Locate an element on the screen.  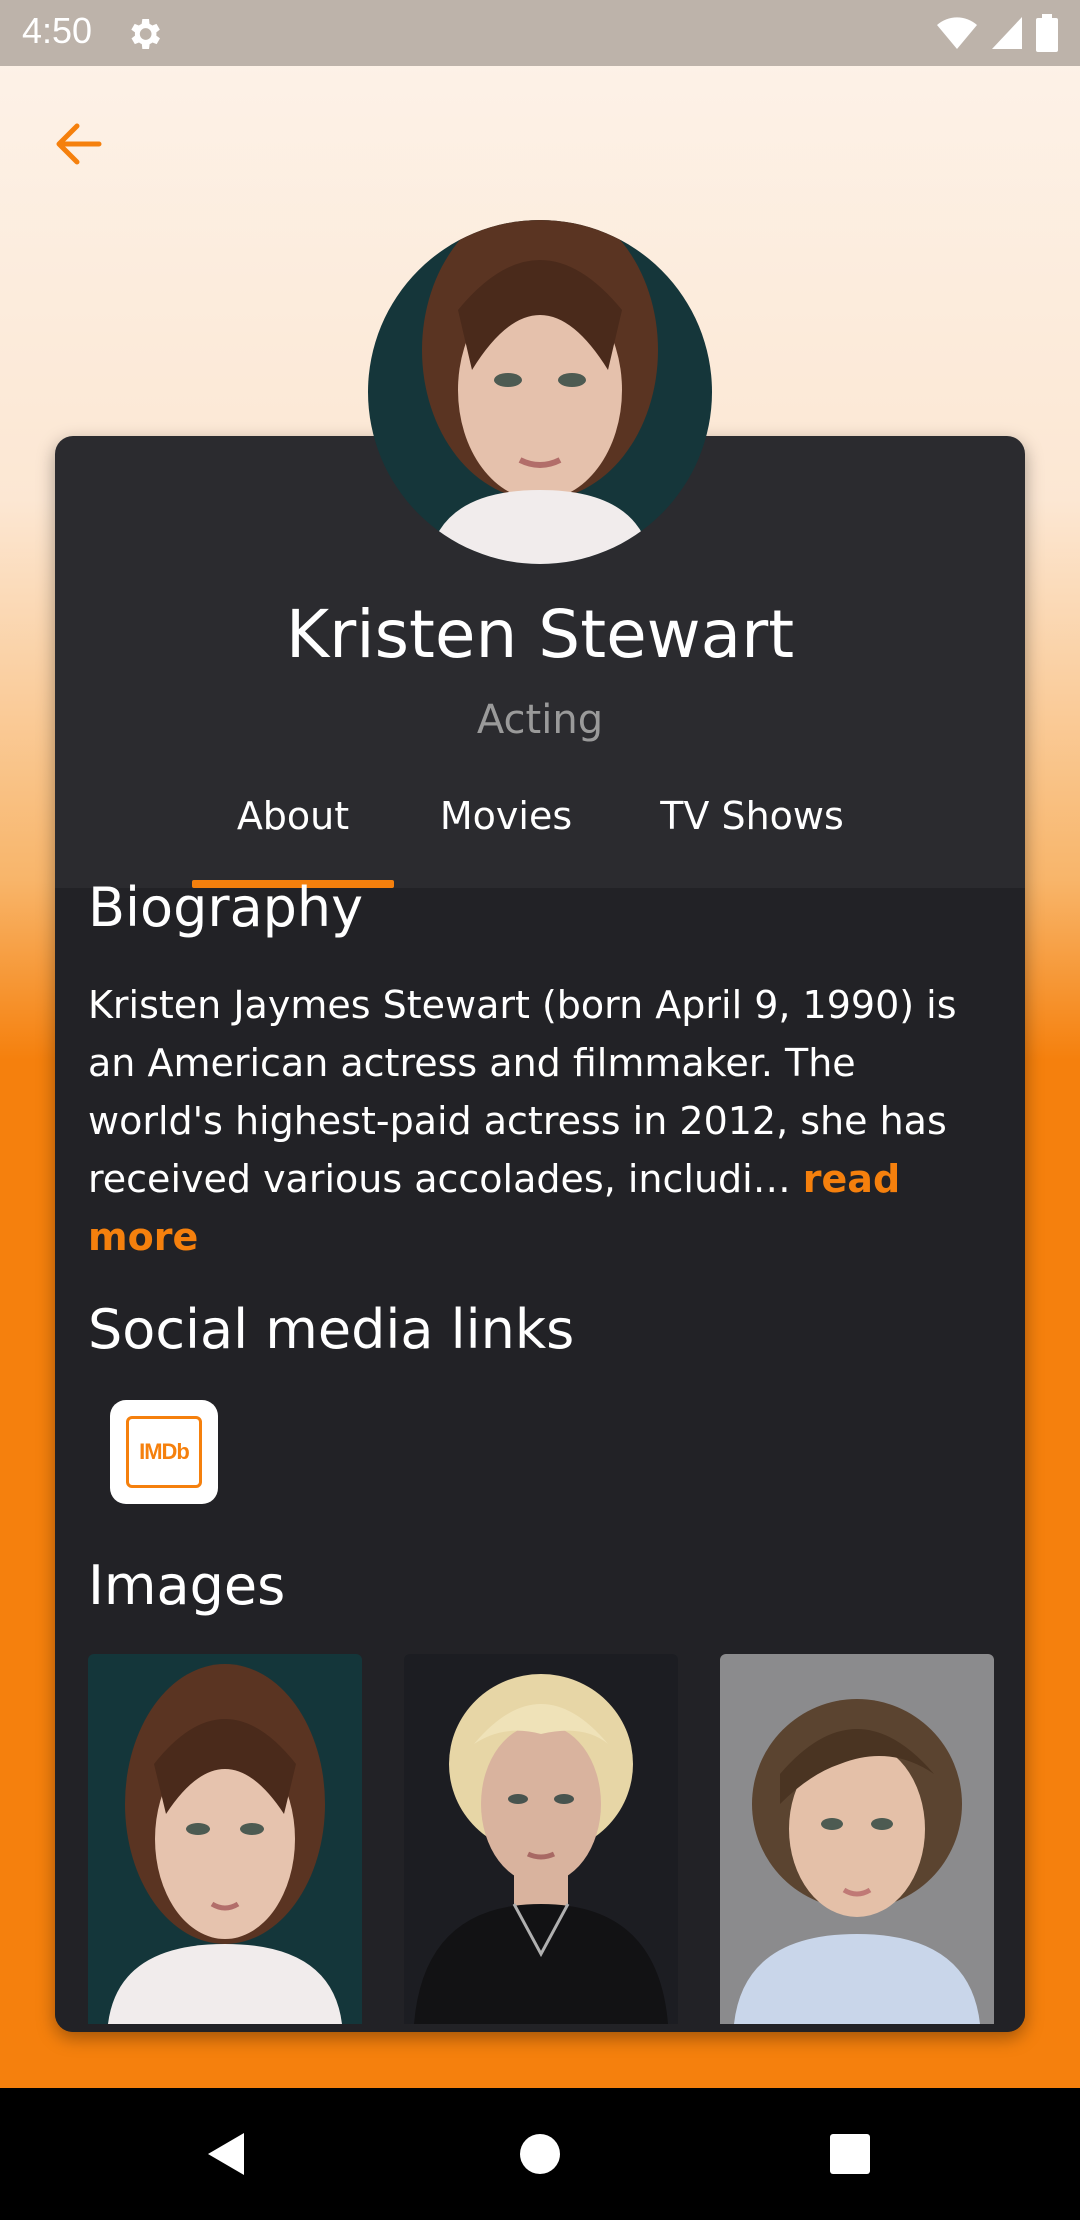
tab-about: About is located at coordinates (293, 840).